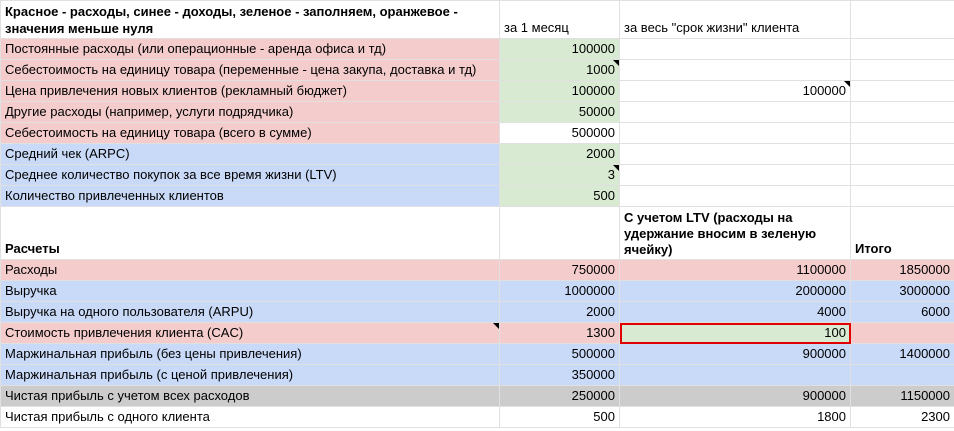  What do you see at coordinates (250, 270) in the screenshot?
I see `calc-label-expenses: Расходы` at bounding box center [250, 270].